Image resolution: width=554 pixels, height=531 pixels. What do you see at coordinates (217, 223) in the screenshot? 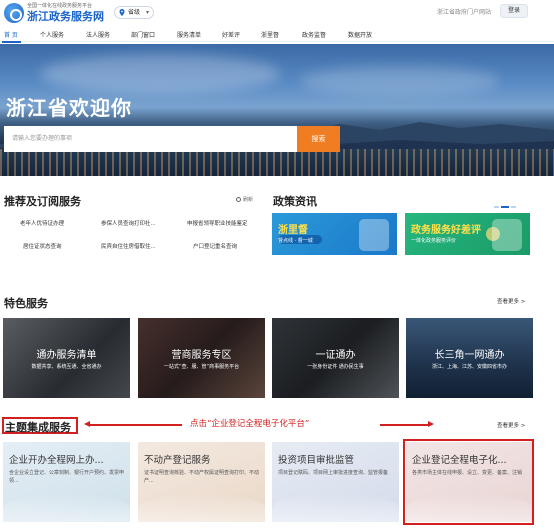
I see `service-link: 申报省领导职业技能鉴定` at bounding box center [217, 223].